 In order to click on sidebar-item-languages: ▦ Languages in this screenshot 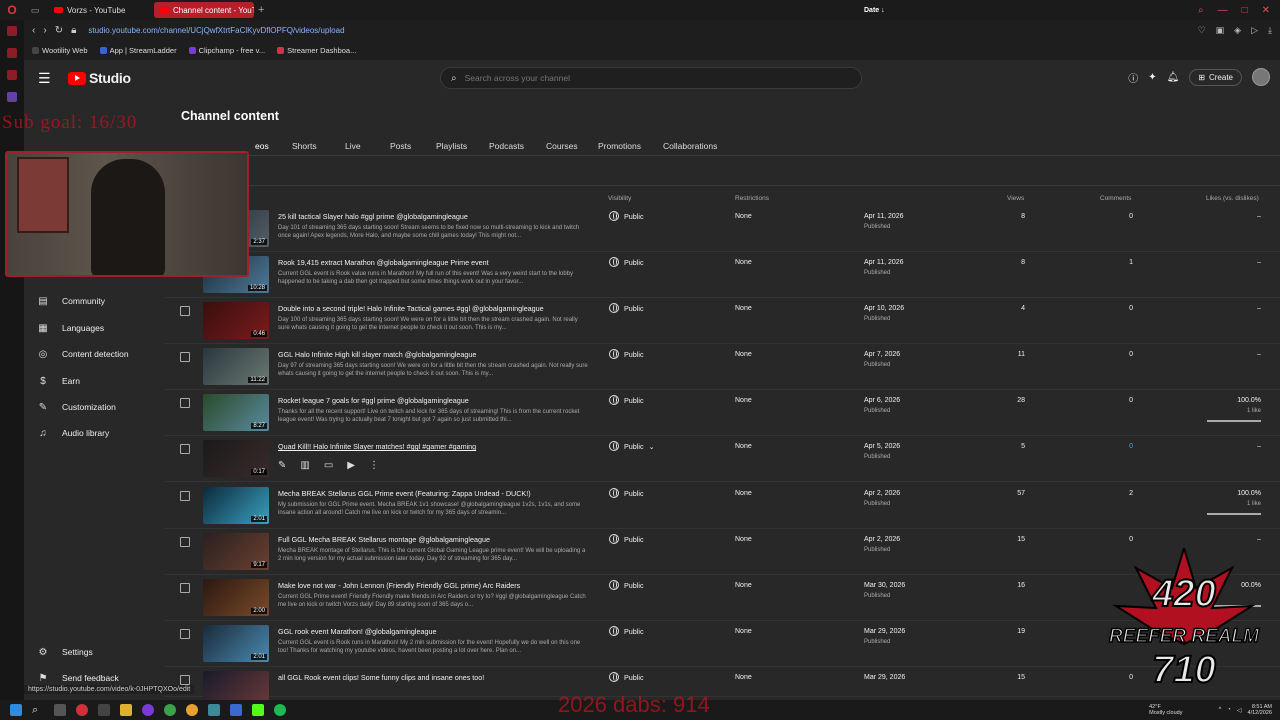, I will do `click(94, 328)`.